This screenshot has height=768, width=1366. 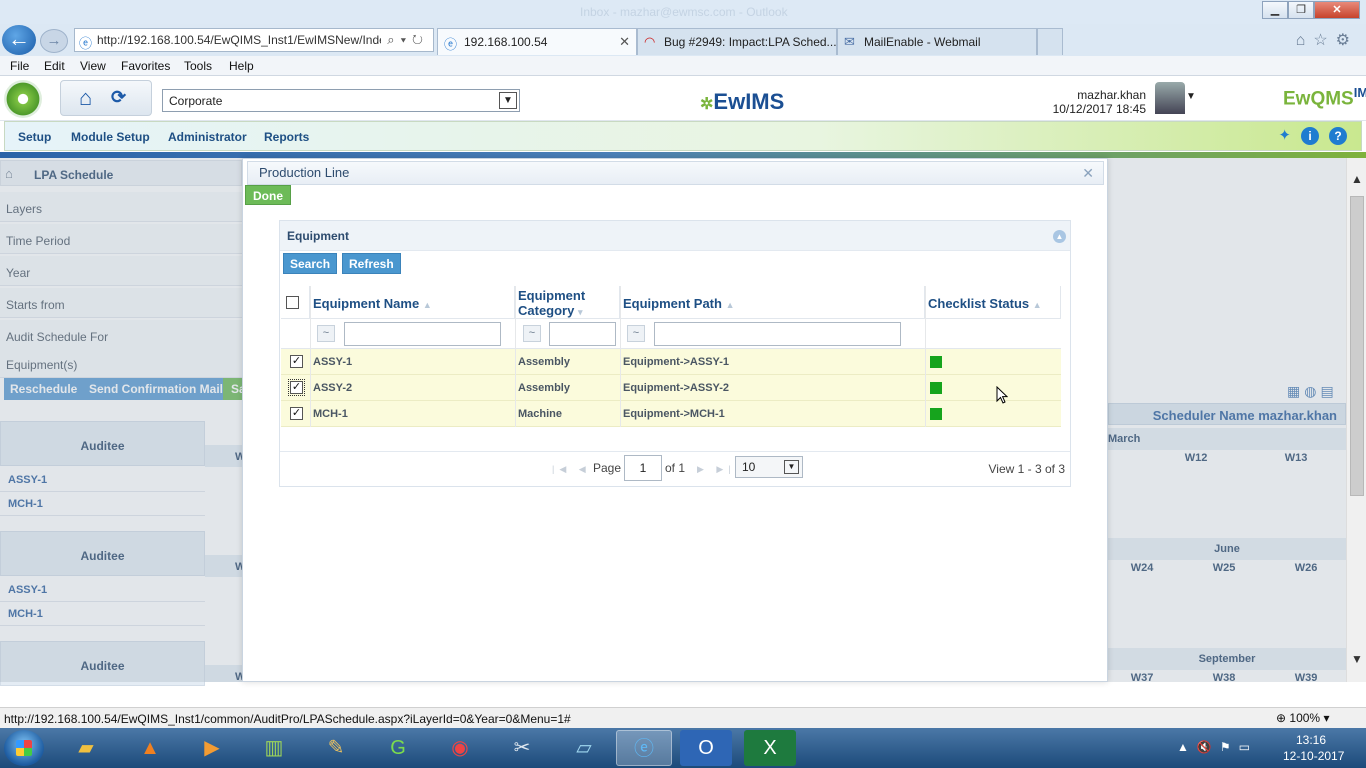 I want to click on pin-icon: ✦, so click(x=1284, y=135).